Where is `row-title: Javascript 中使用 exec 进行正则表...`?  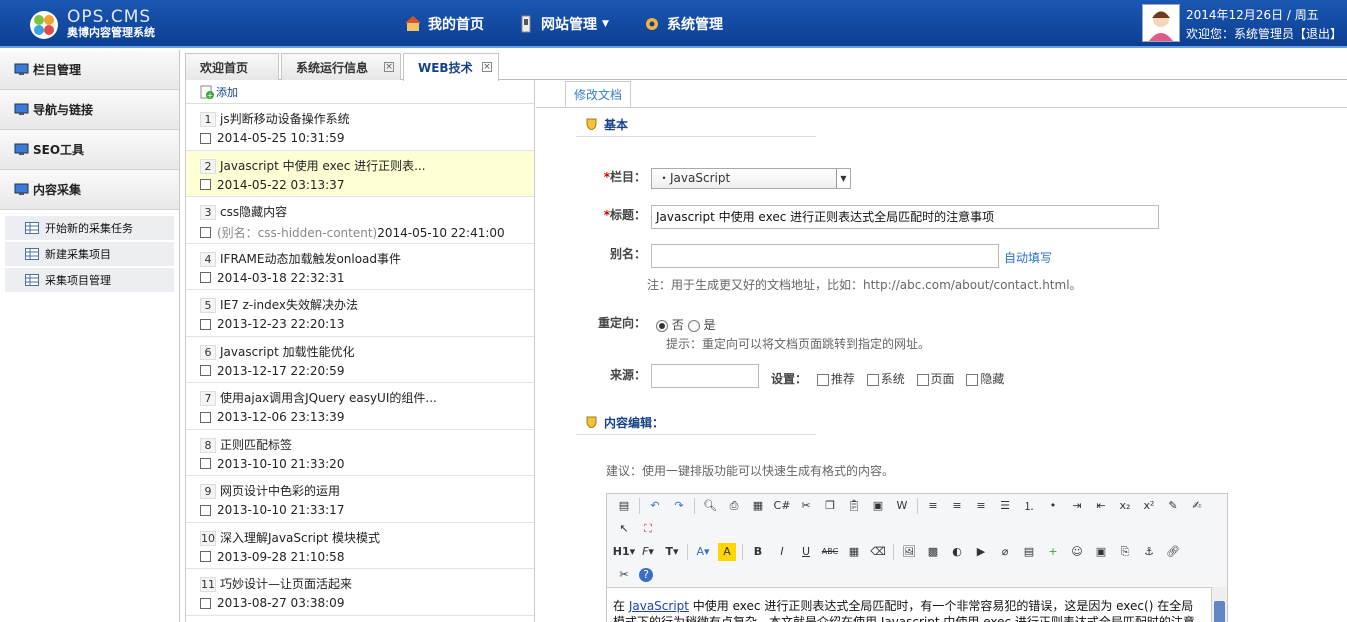 row-title: Javascript 中使用 exec 进行正则表... is located at coordinates (323, 166).